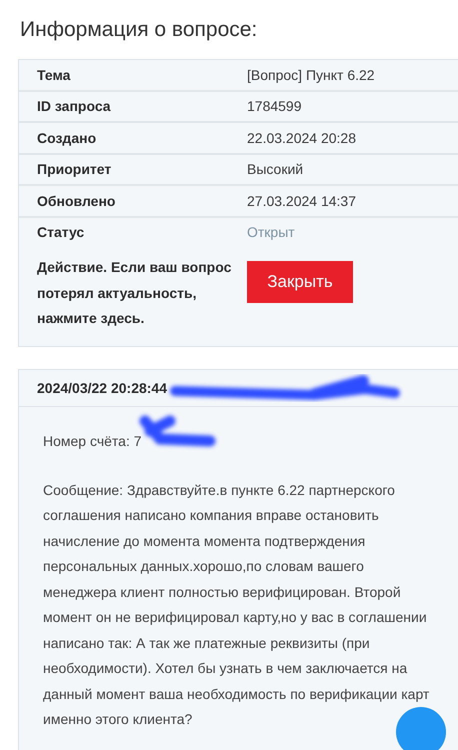  What do you see at coordinates (275, 106) in the screenshot?
I see `field-value: 1784599` at bounding box center [275, 106].